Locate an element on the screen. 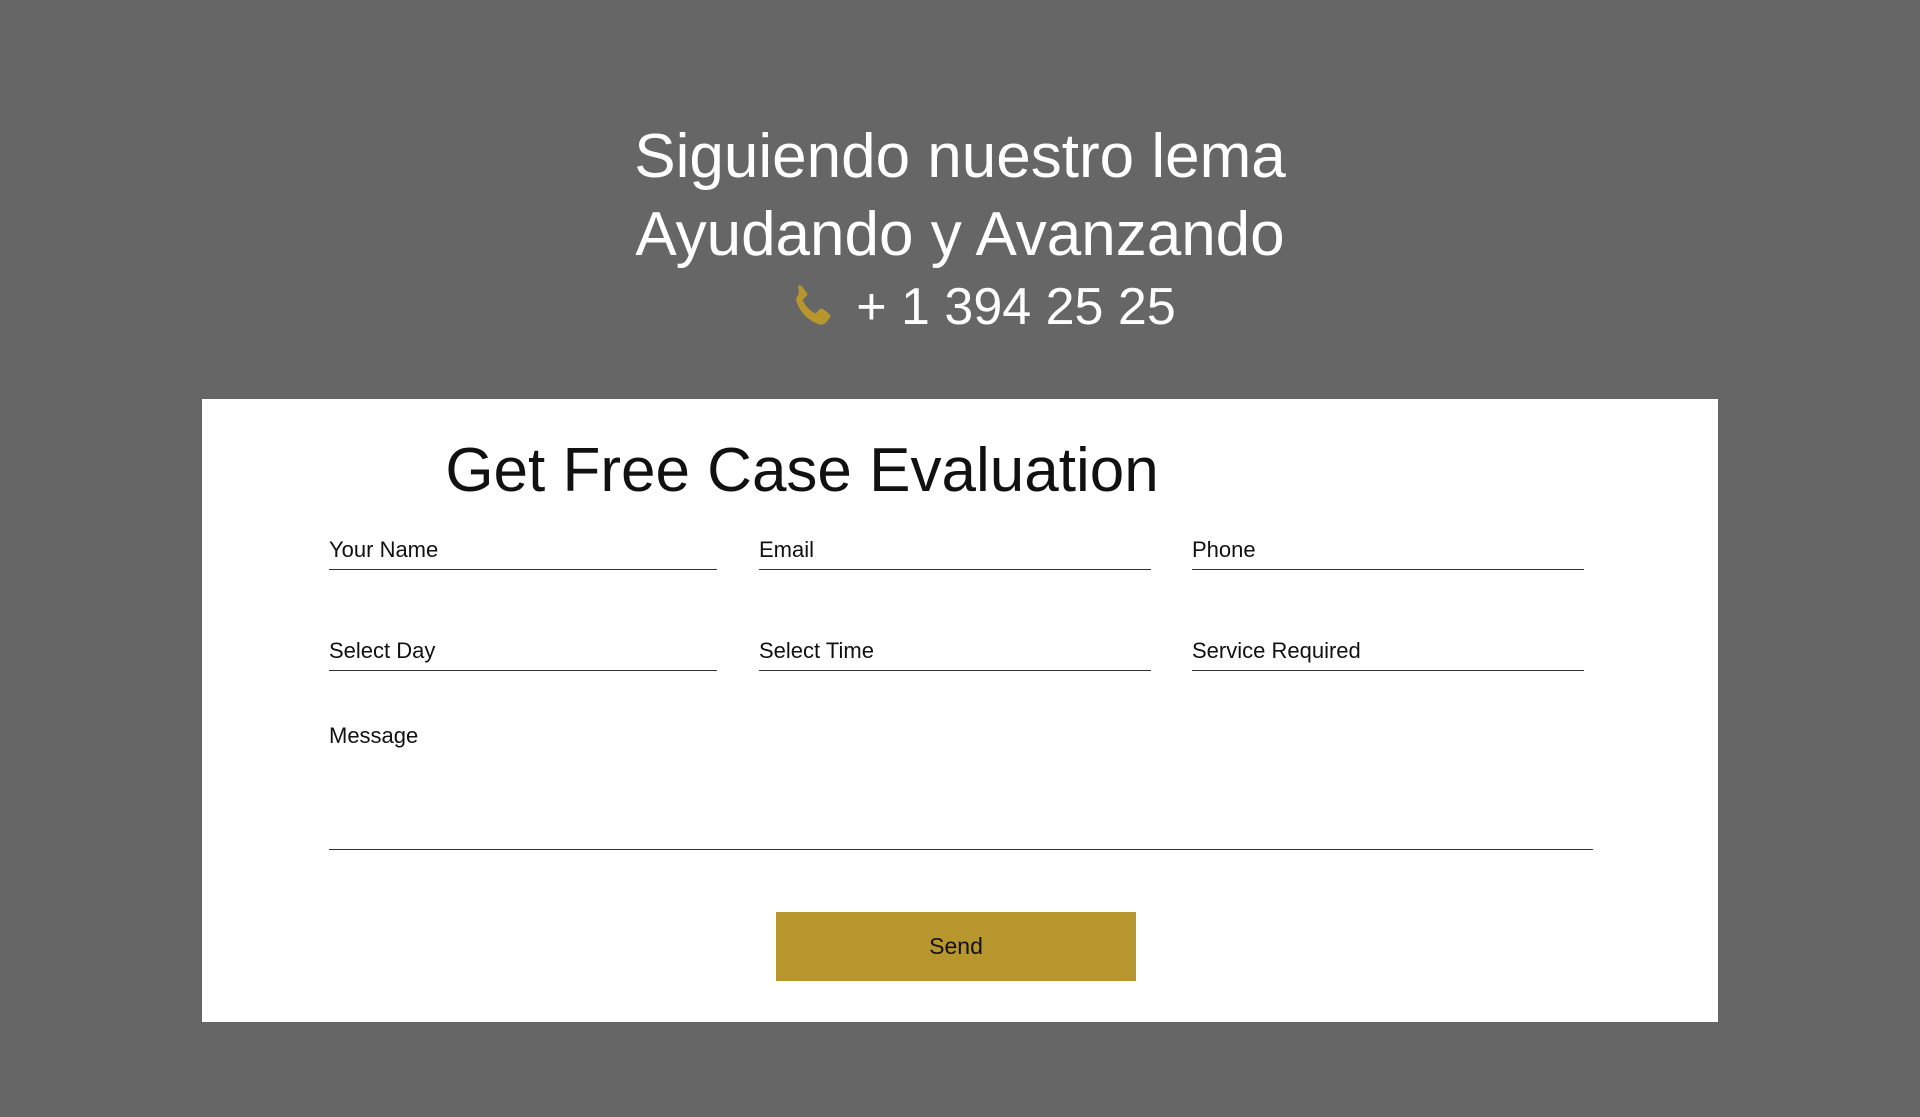 The width and height of the screenshot is (1920, 1117). send-button: Send is located at coordinates (956, 946).